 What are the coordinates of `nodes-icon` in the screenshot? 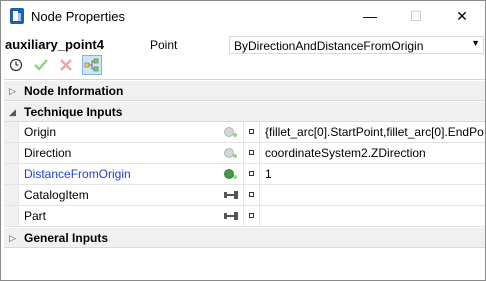 It's located at (92, 65).